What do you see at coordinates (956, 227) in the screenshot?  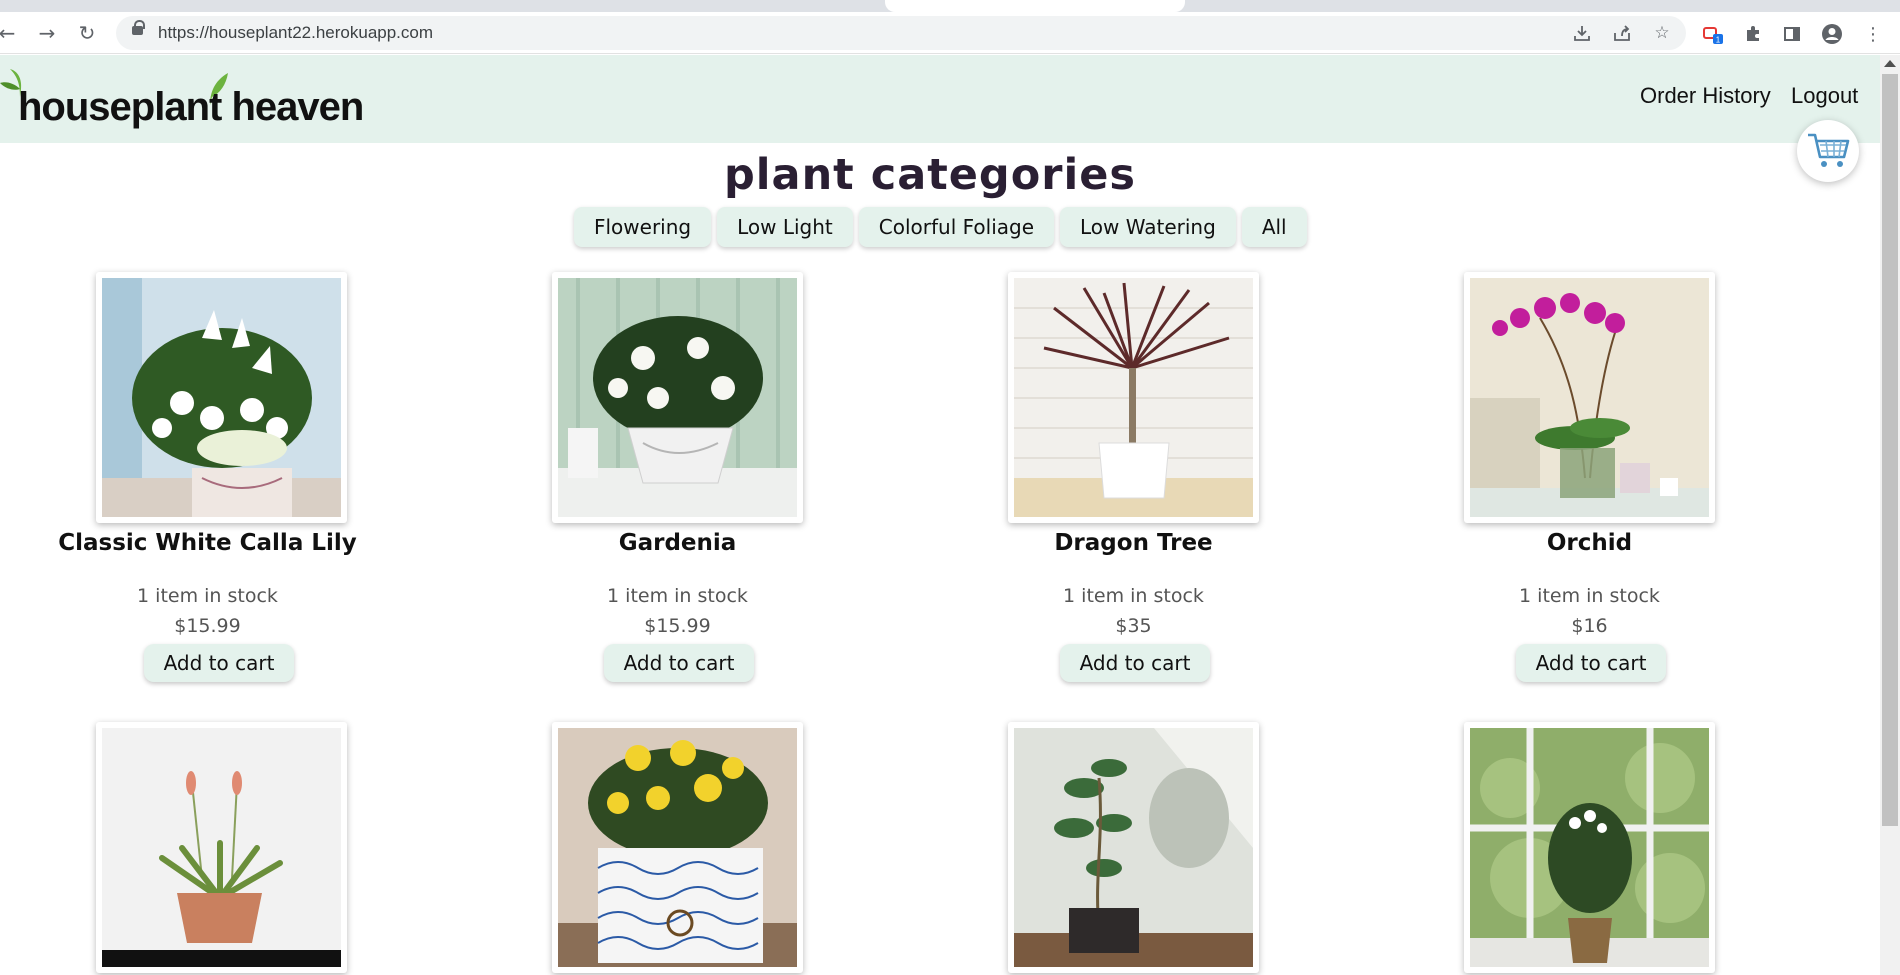 I see `category-button-colorful-foliage: Colorful Foliage` at bounding box center [956, 227].